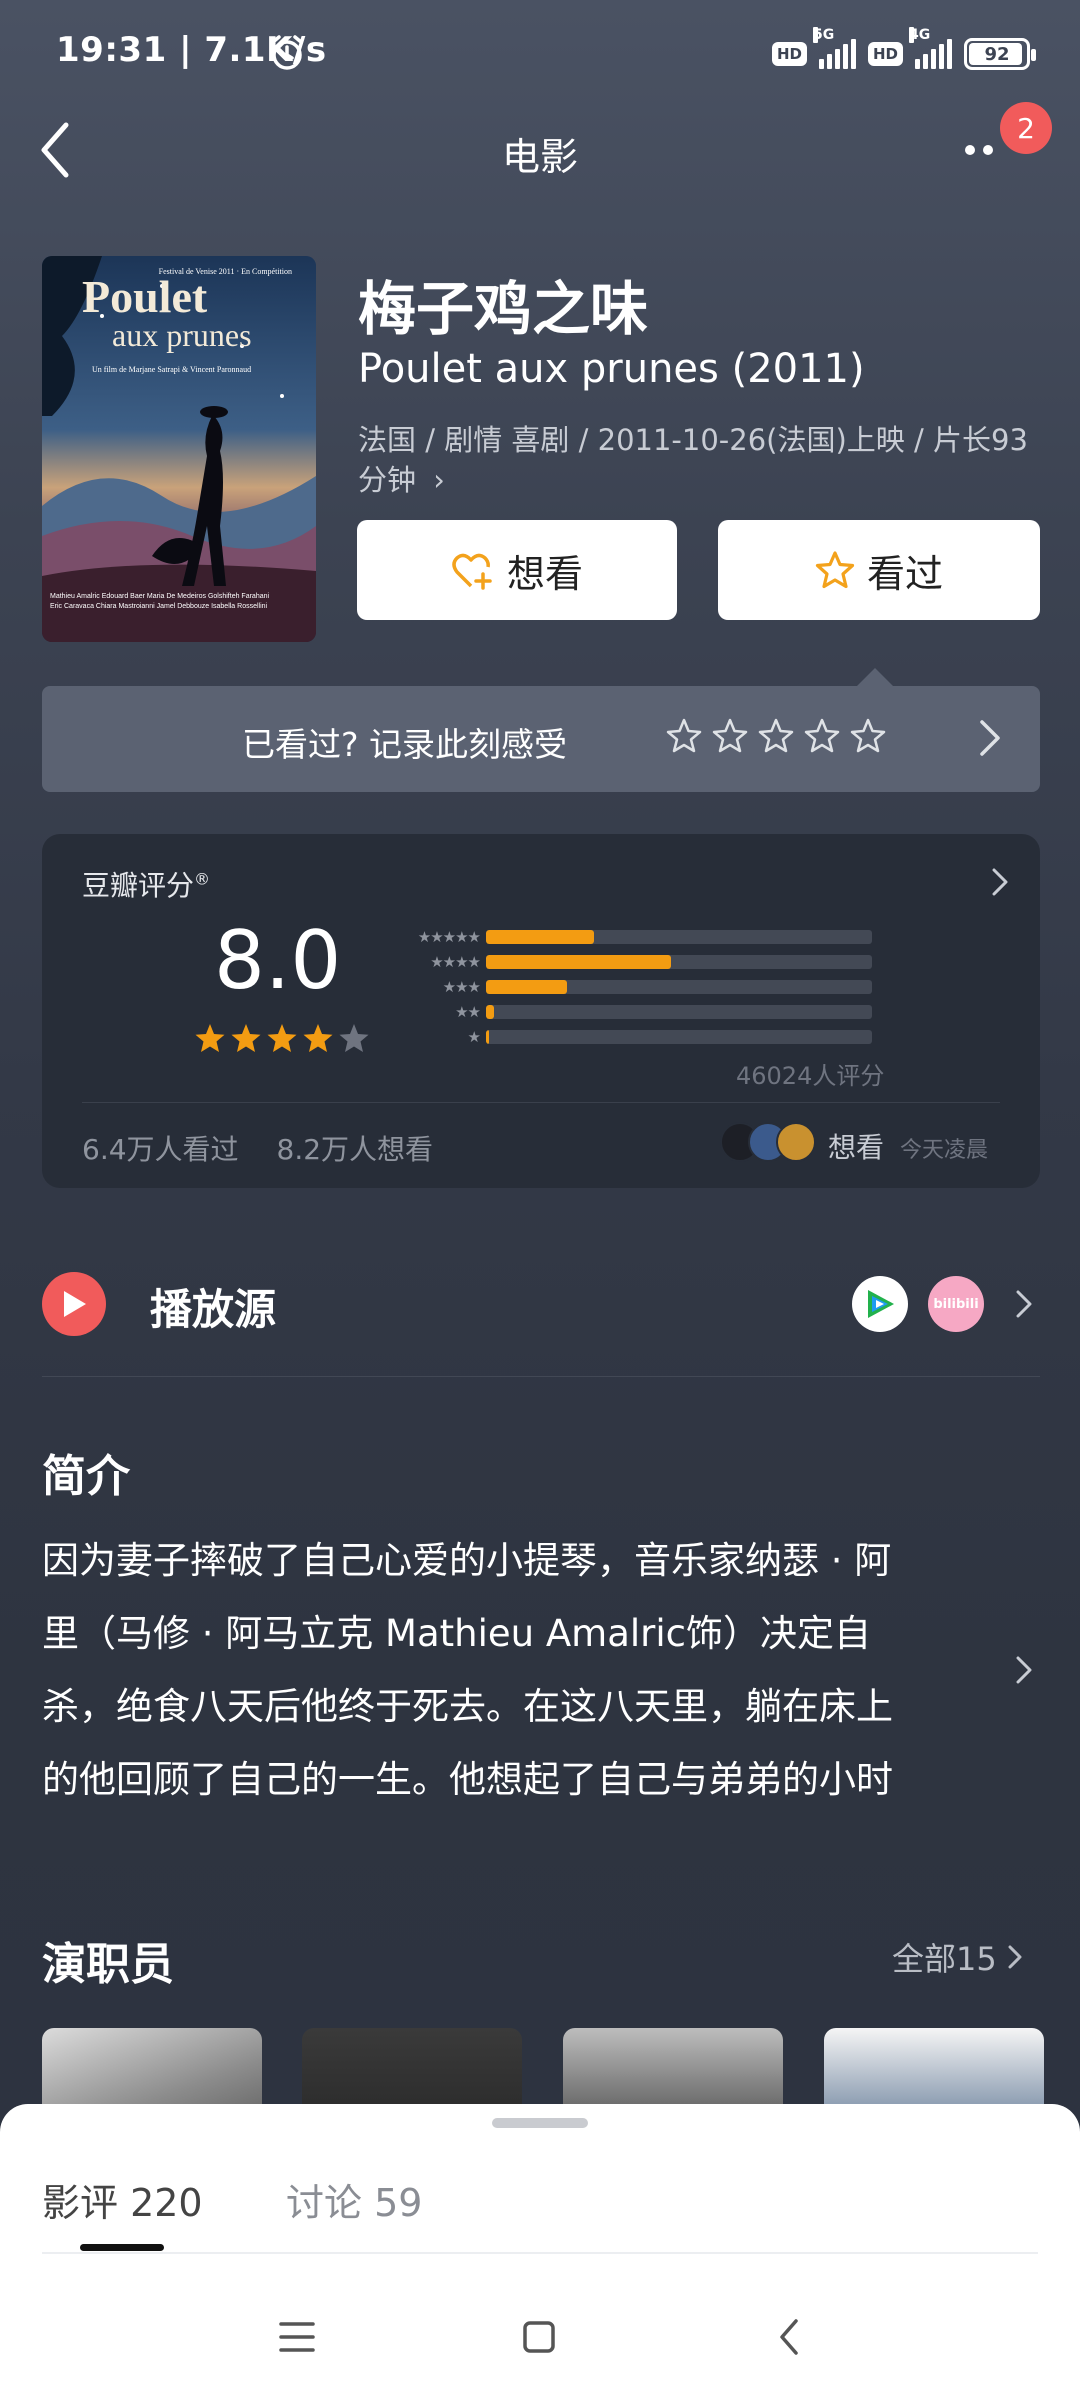  I want to click on distribution-star-label: ★, so click(474, 1036).